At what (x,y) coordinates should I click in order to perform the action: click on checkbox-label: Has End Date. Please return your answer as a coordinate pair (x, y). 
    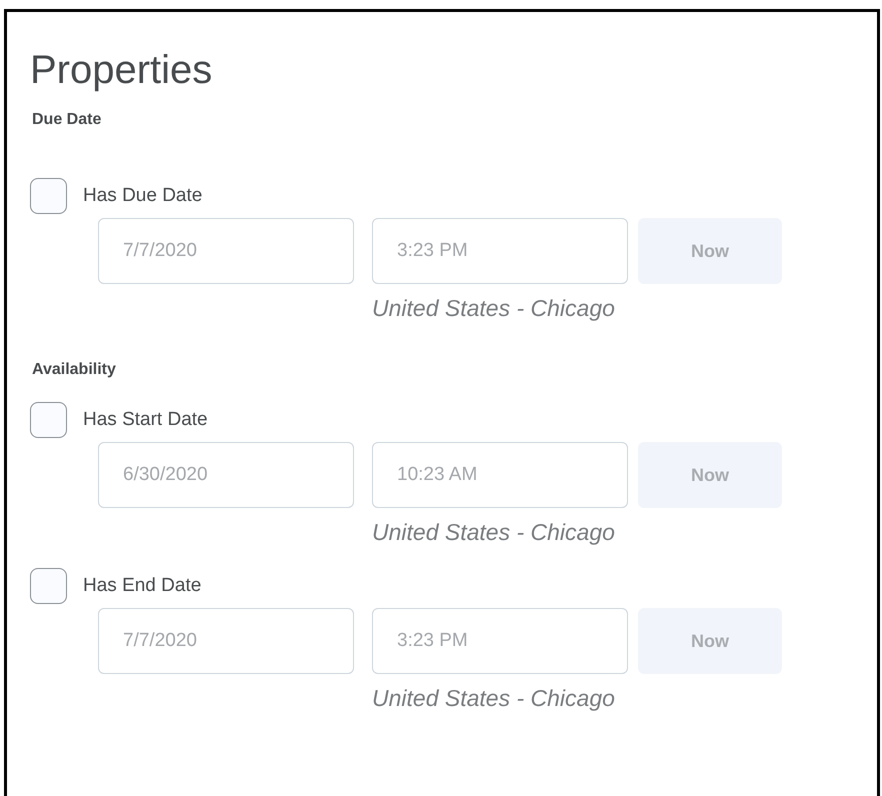
    Looking at the image, I should click on (142, 586).